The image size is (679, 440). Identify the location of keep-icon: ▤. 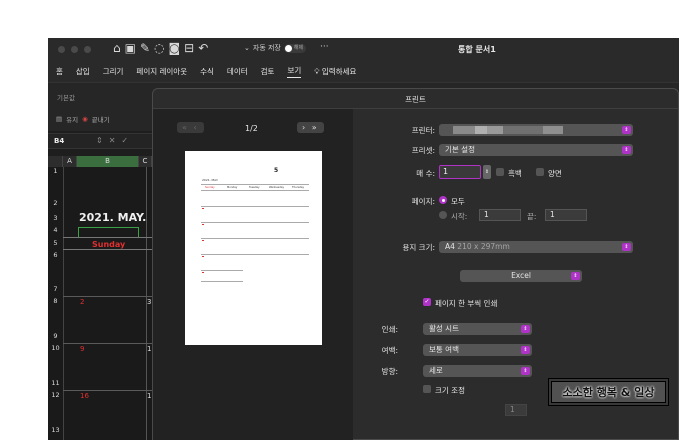
(59, 119).